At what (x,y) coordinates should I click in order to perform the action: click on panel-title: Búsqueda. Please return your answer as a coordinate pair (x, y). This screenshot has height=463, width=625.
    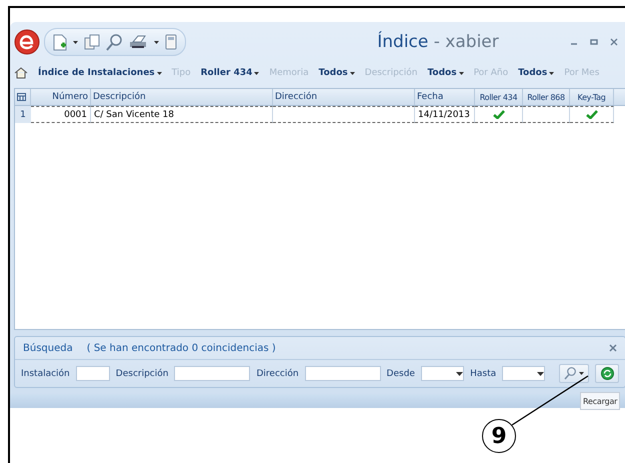
    Looking at the image, I should click on (48, 348).